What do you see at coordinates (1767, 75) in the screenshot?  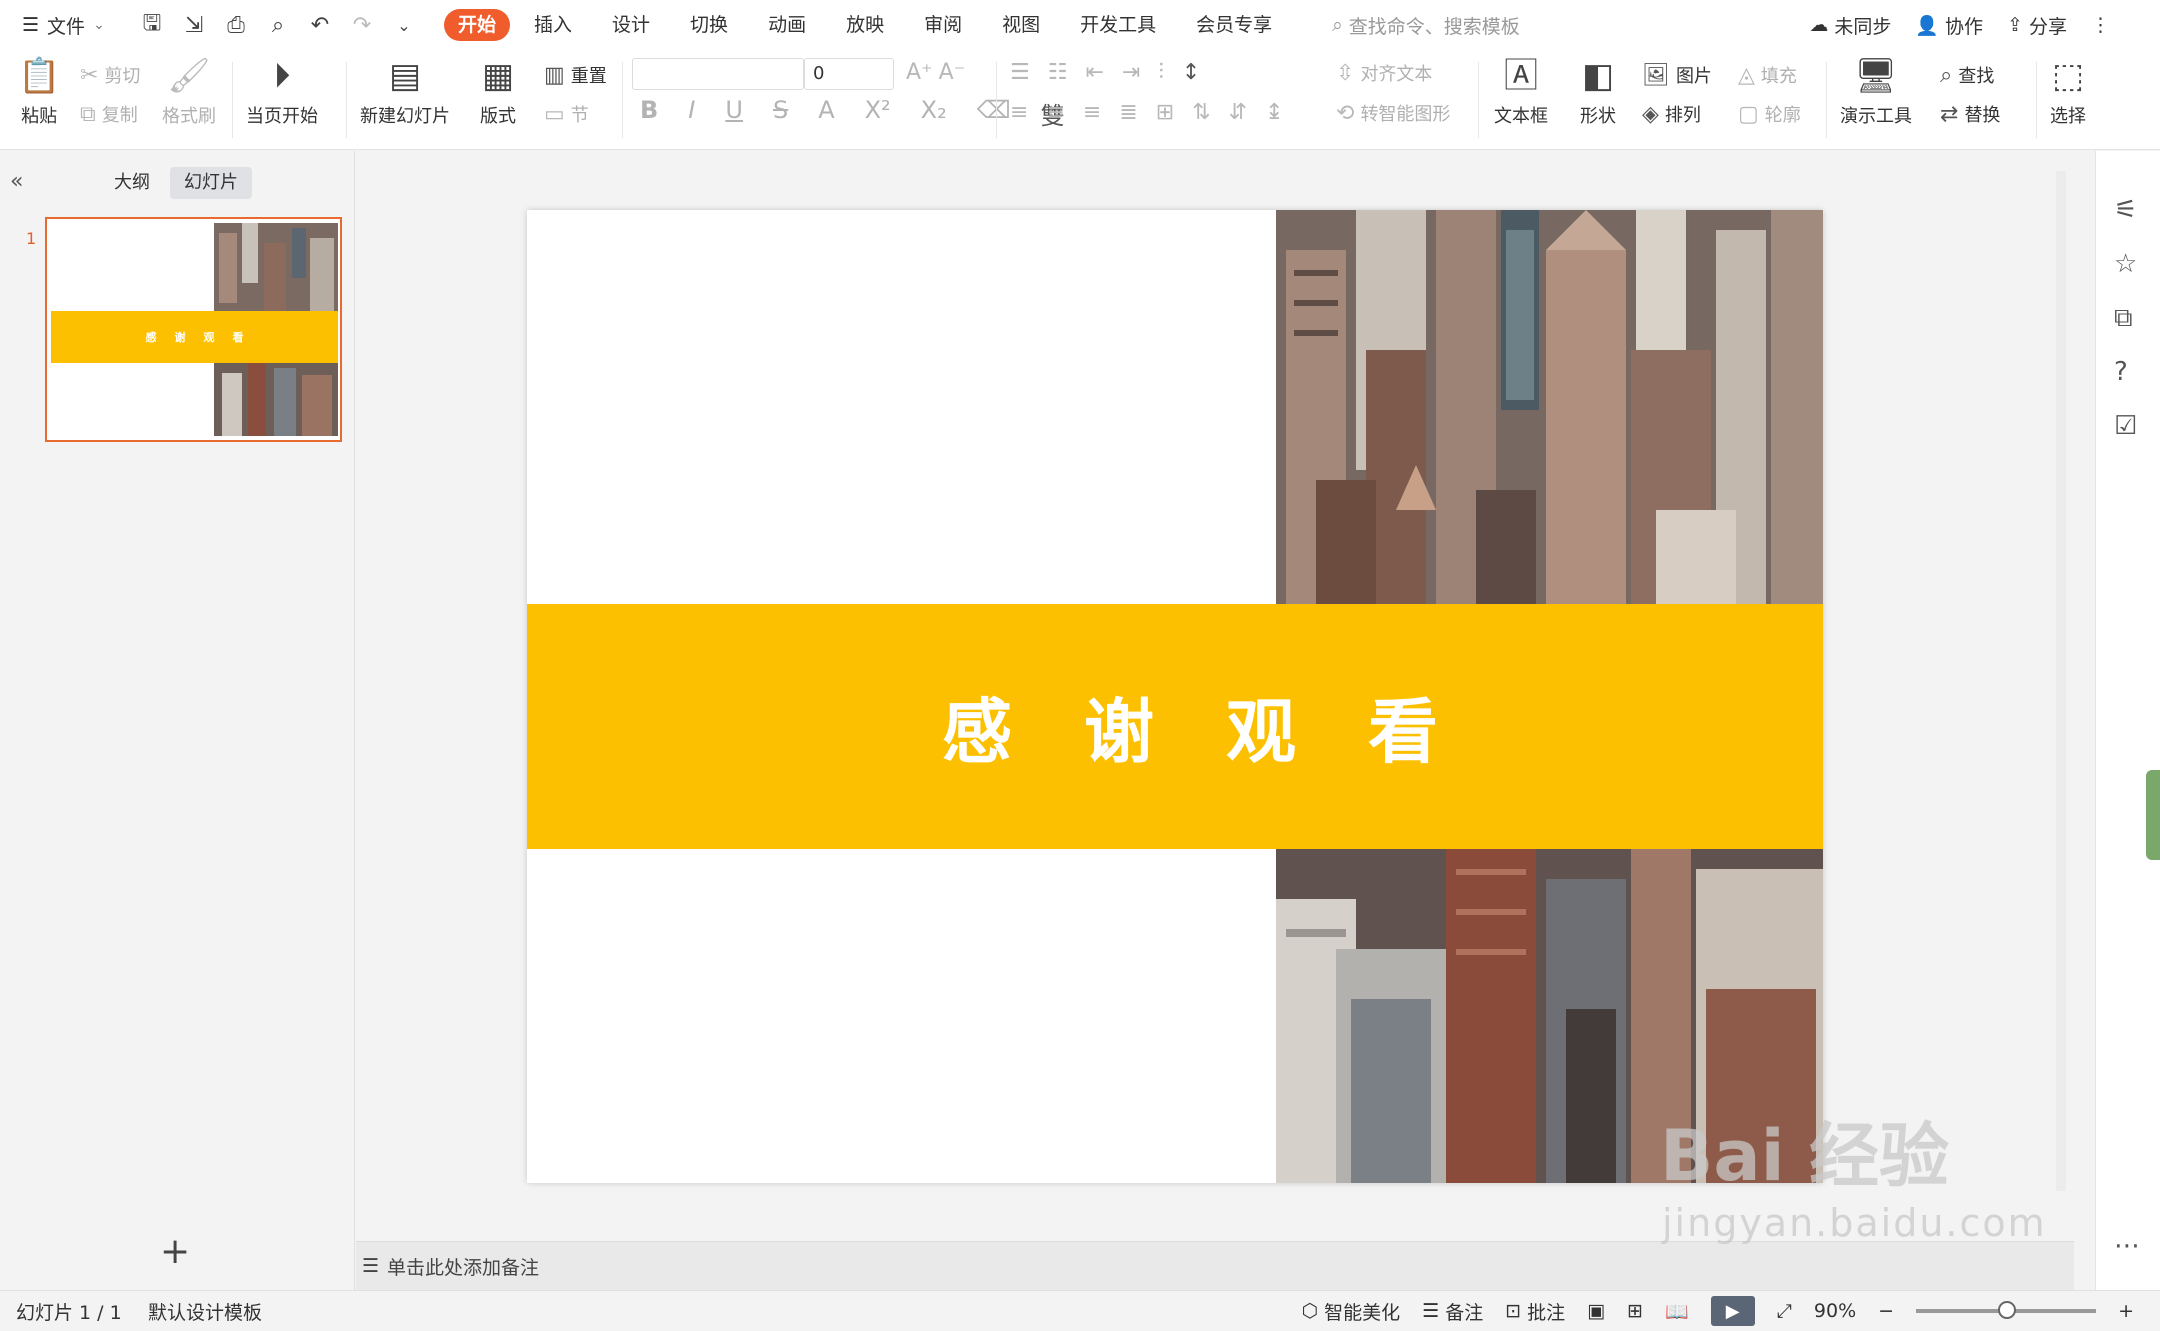 I see `fill-button: ◬ 填充` at bounding box center [1767, 75].